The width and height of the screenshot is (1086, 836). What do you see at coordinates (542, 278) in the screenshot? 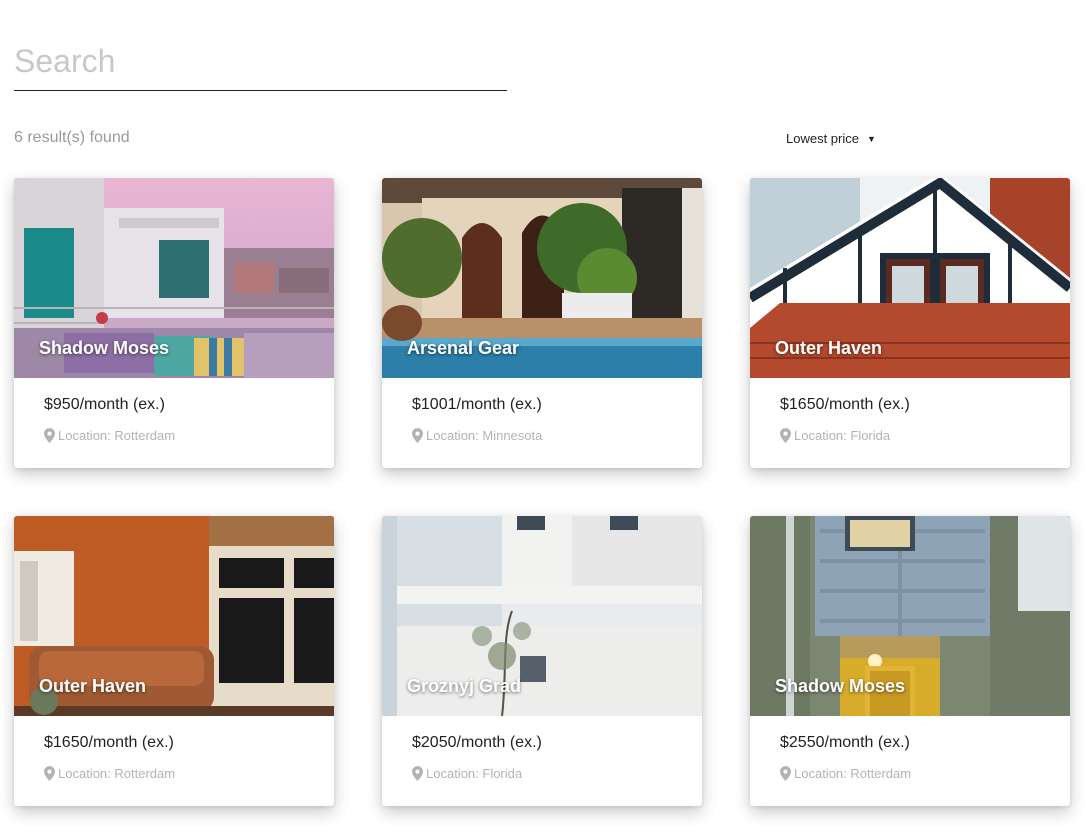
I see `listing-photo: Arsenal Gear` at bounding box center [542, 278].